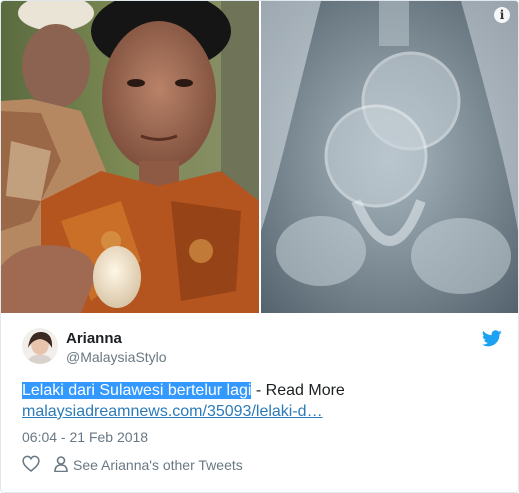  I want to click on read-more-text: - Read More, so click(298, 390).